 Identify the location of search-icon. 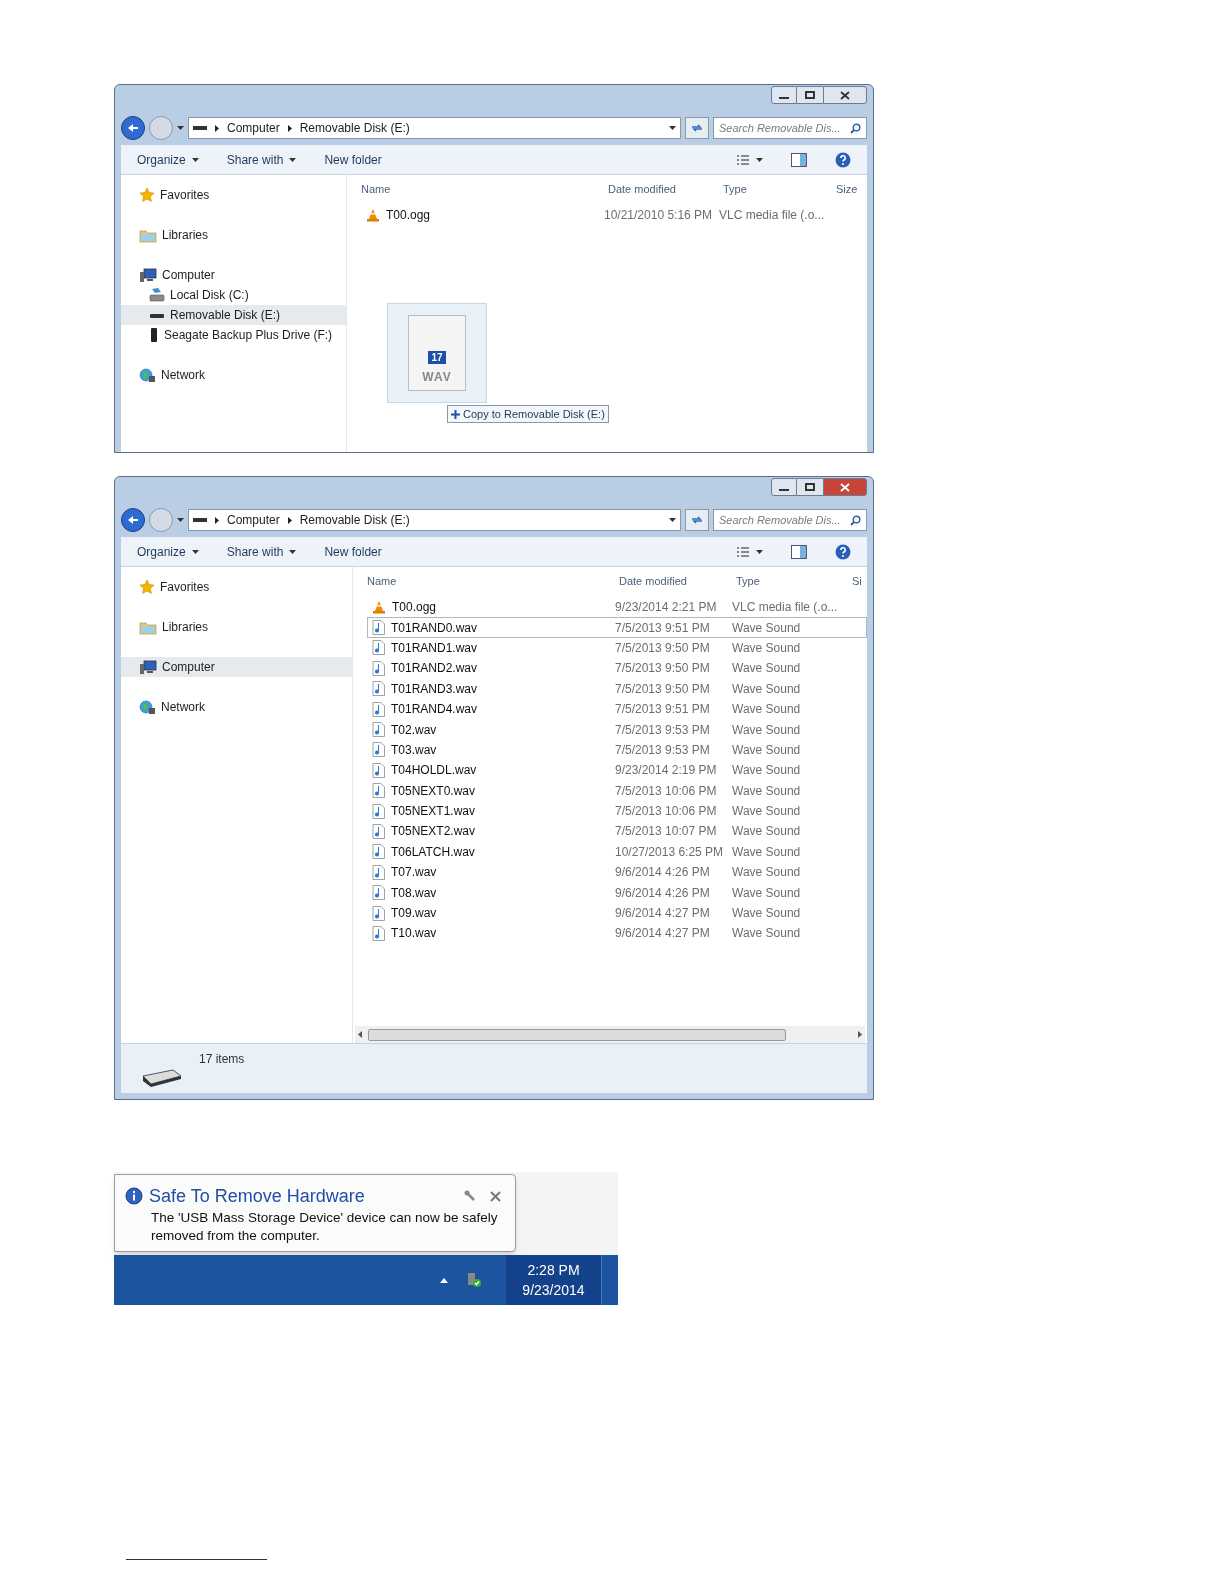
(855, 128).